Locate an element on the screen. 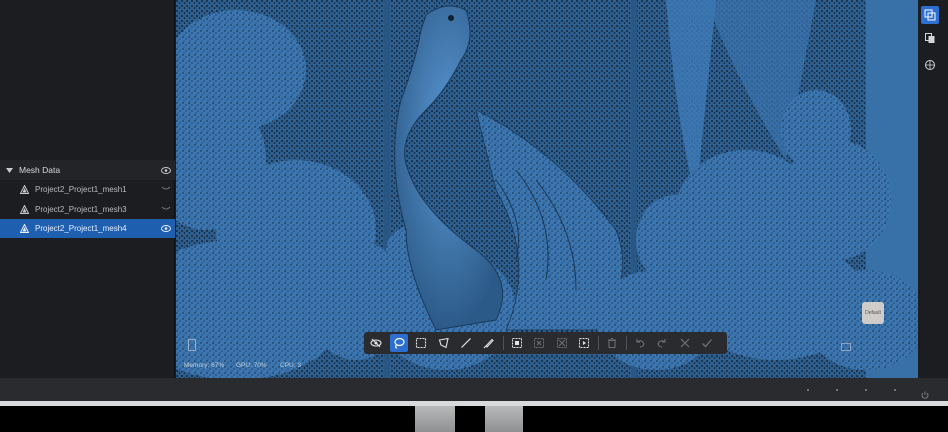 The height and width of the screenshot is (432, 948). deselect-icon is located at coordinates (539, 343).